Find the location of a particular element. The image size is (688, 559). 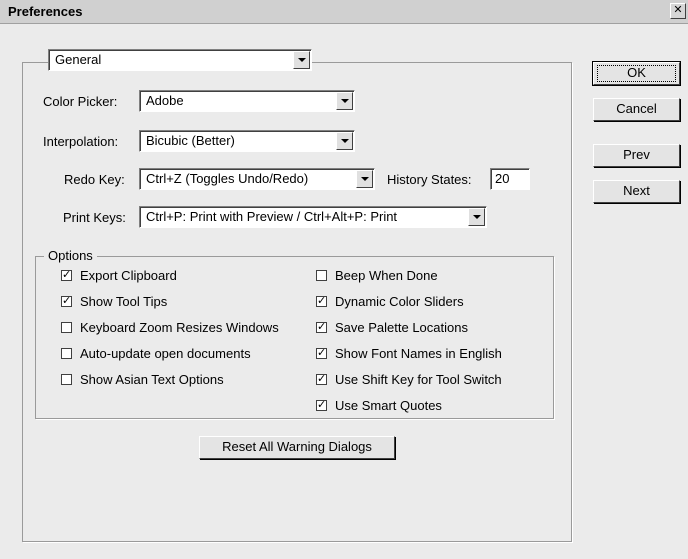

history-states-input: 20 is located at coordinates (510, 179).